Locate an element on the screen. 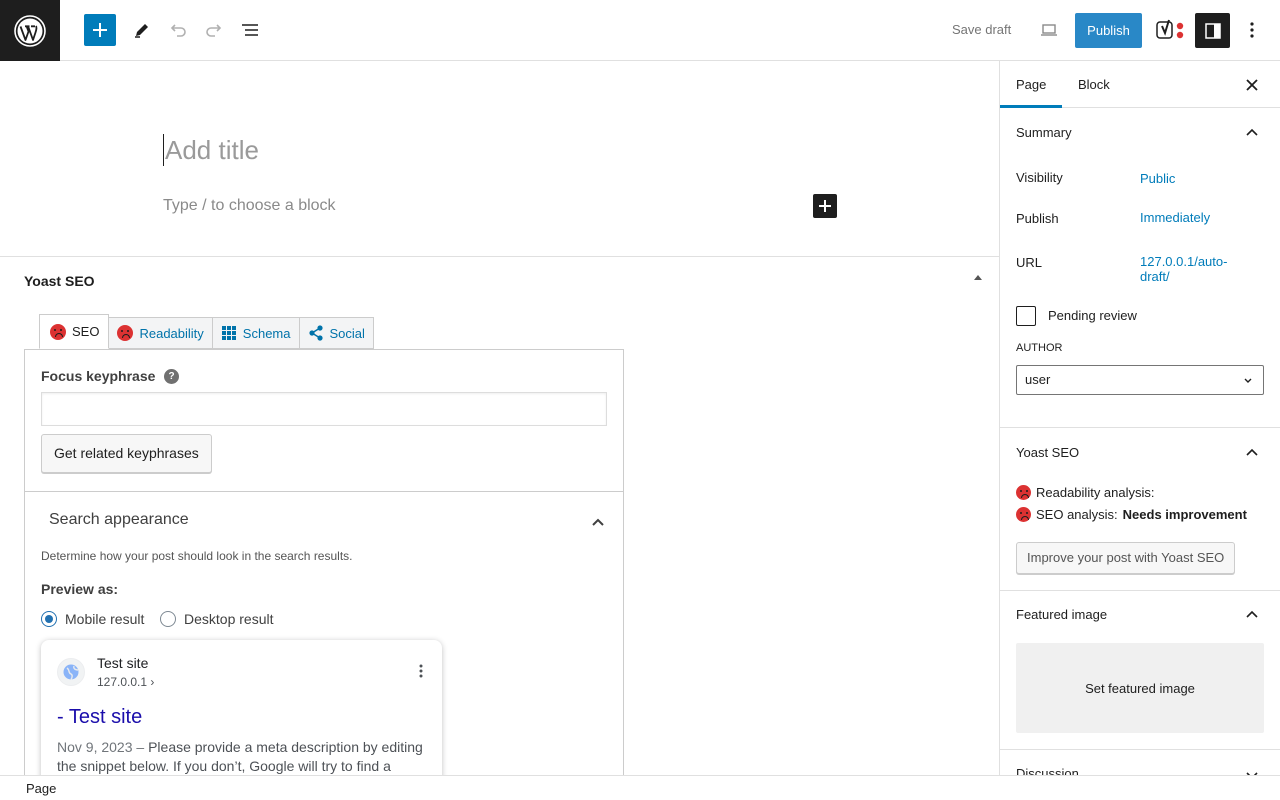 The image size is (1280, 800). url-link: 127.0.0.1/auto-draft/ is located at coordinates (1195, 269).